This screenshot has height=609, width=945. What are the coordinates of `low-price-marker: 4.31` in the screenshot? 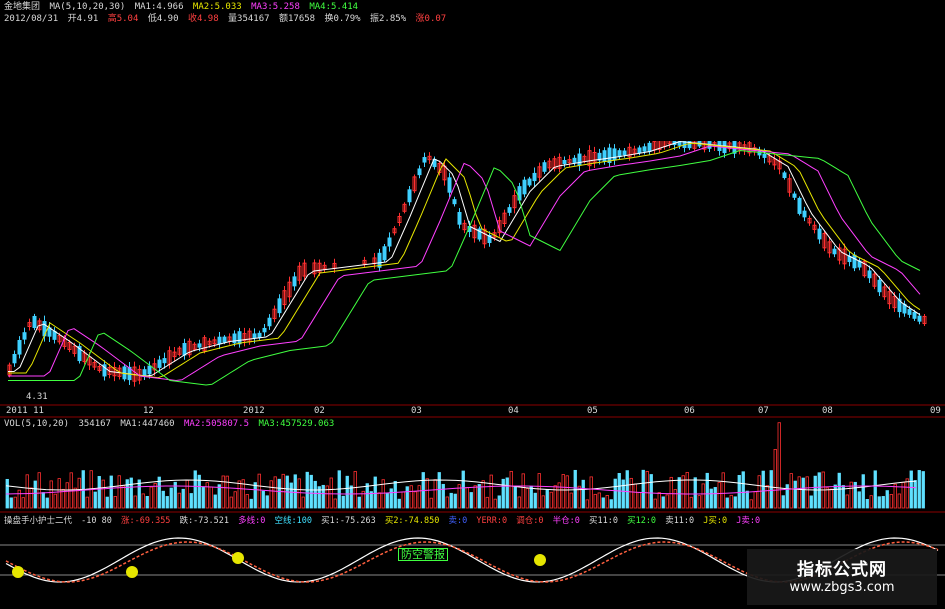 It's located at (37, 397).